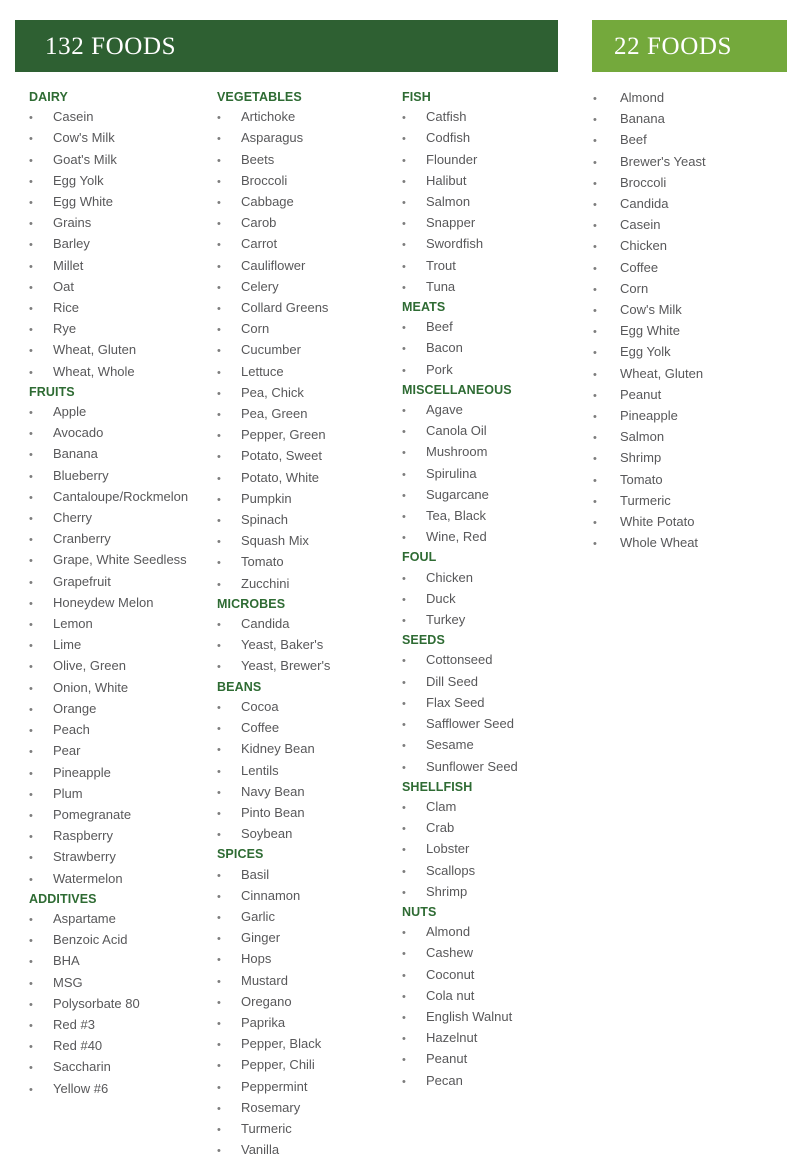 Image resolution: width=804 pixels, height=1161 pixels. I want to click on list-item: • Pear, so click(121, 751).